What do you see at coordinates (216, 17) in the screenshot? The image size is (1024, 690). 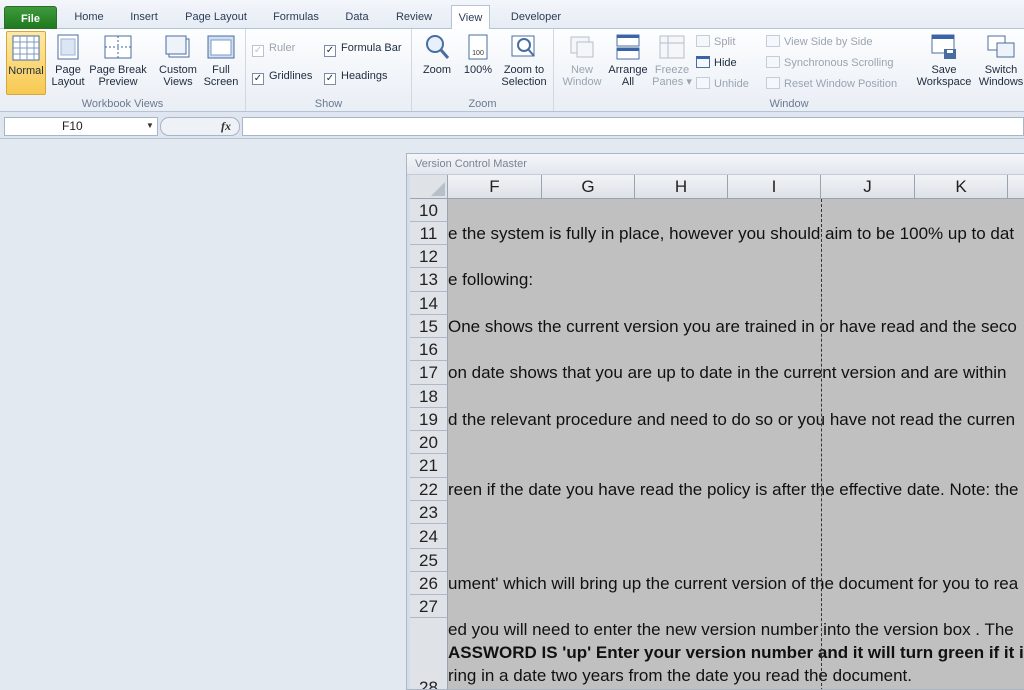 I see `tab-page-layout: Page Layout` at bounding box center [216, 17].